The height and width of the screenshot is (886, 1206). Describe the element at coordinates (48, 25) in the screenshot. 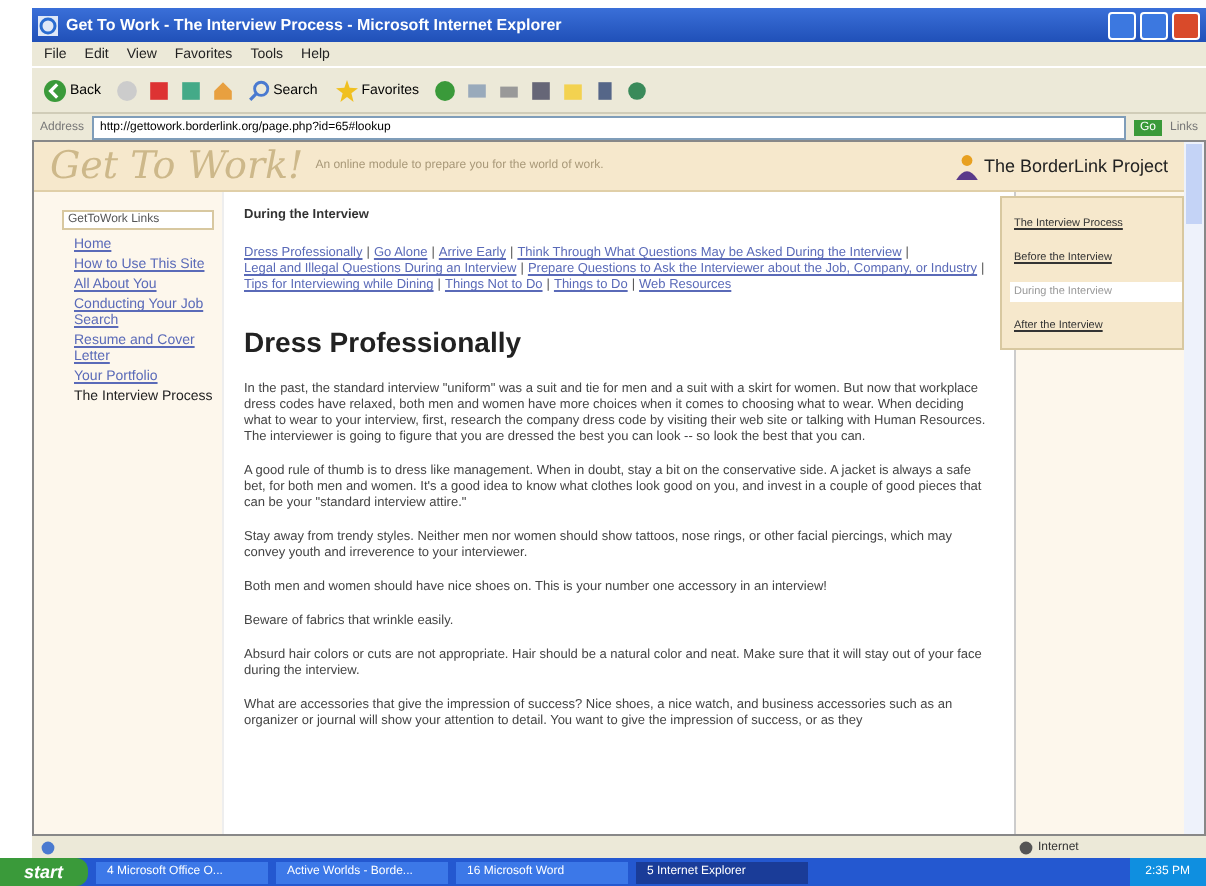

I see `browser-icon` at that location.